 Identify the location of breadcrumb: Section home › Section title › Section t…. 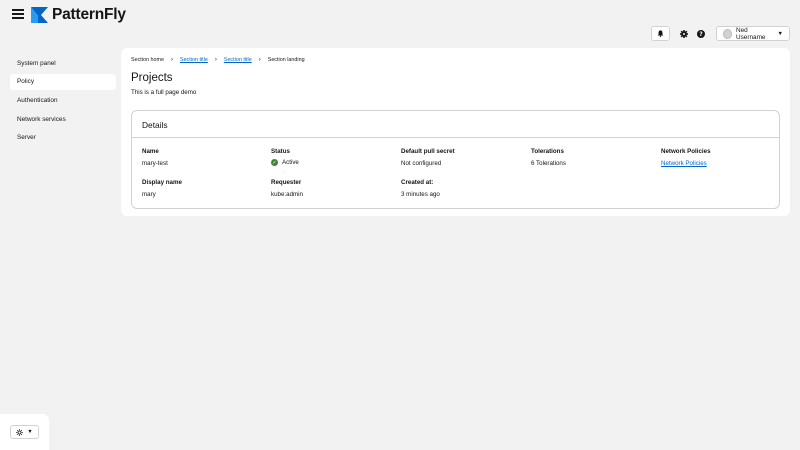
(218, 60).